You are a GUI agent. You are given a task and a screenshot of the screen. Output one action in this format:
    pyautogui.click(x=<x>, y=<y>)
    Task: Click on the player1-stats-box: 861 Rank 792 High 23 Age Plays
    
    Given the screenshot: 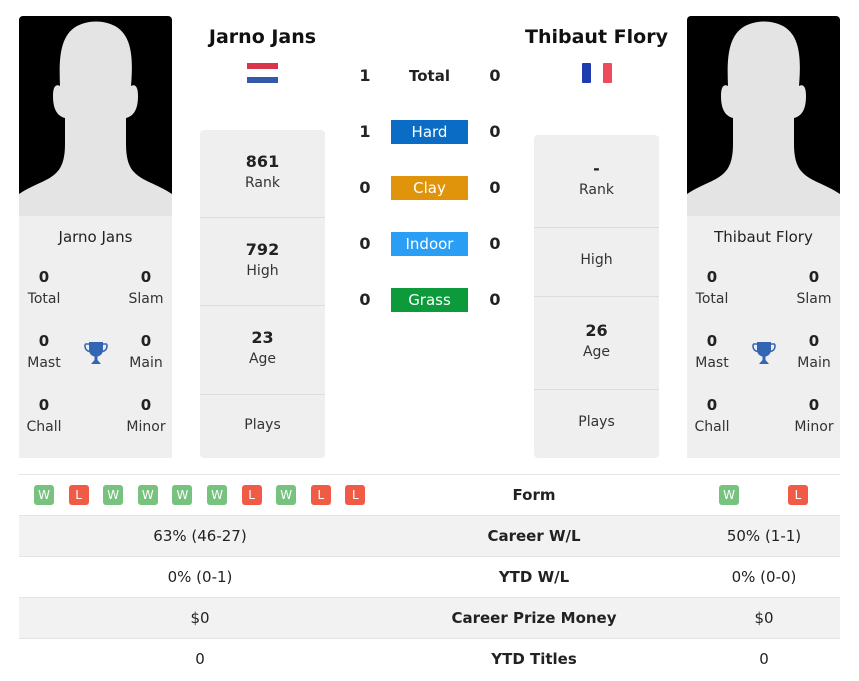 What is the action you would take?
    pyautogui.click(x=262, y=294)
    